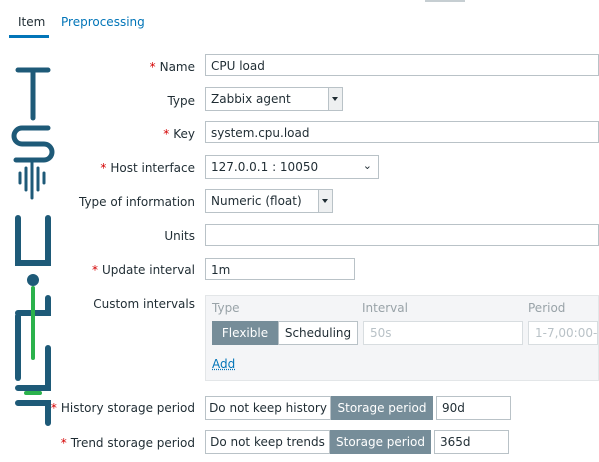 The width and height of the screenshot is (599, 462). Describe the element at coordinates (181, 101) in the screenshot. I see `type-label: Type` at that location.